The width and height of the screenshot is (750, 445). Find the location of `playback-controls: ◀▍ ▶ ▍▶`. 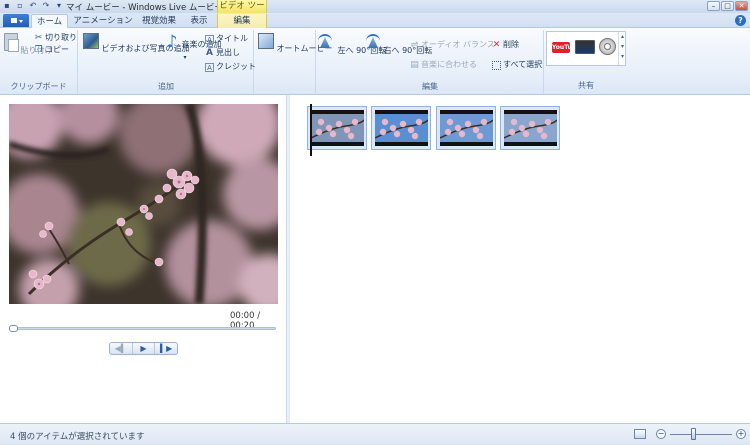

playback-controls: ◀▍ ▶ ▍▶ is located at coordinates (143, 348).